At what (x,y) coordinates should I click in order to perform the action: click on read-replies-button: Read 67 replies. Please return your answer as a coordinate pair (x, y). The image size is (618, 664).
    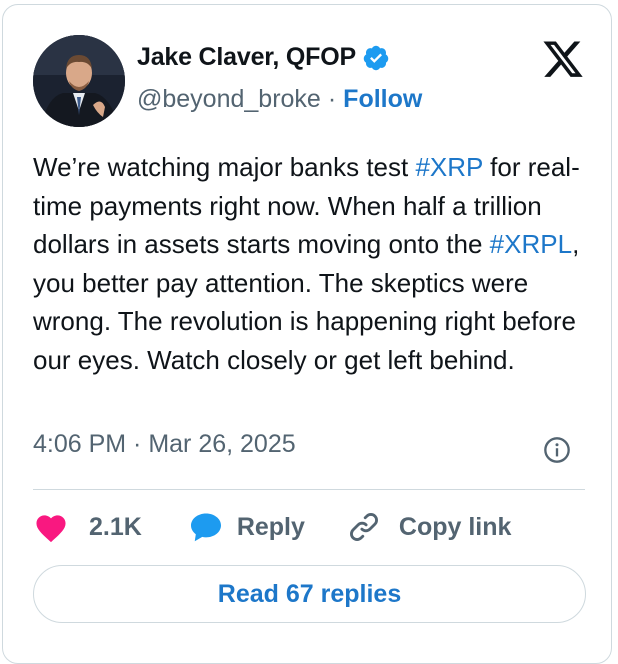
    Looking at the image, I should click on (309, 594).